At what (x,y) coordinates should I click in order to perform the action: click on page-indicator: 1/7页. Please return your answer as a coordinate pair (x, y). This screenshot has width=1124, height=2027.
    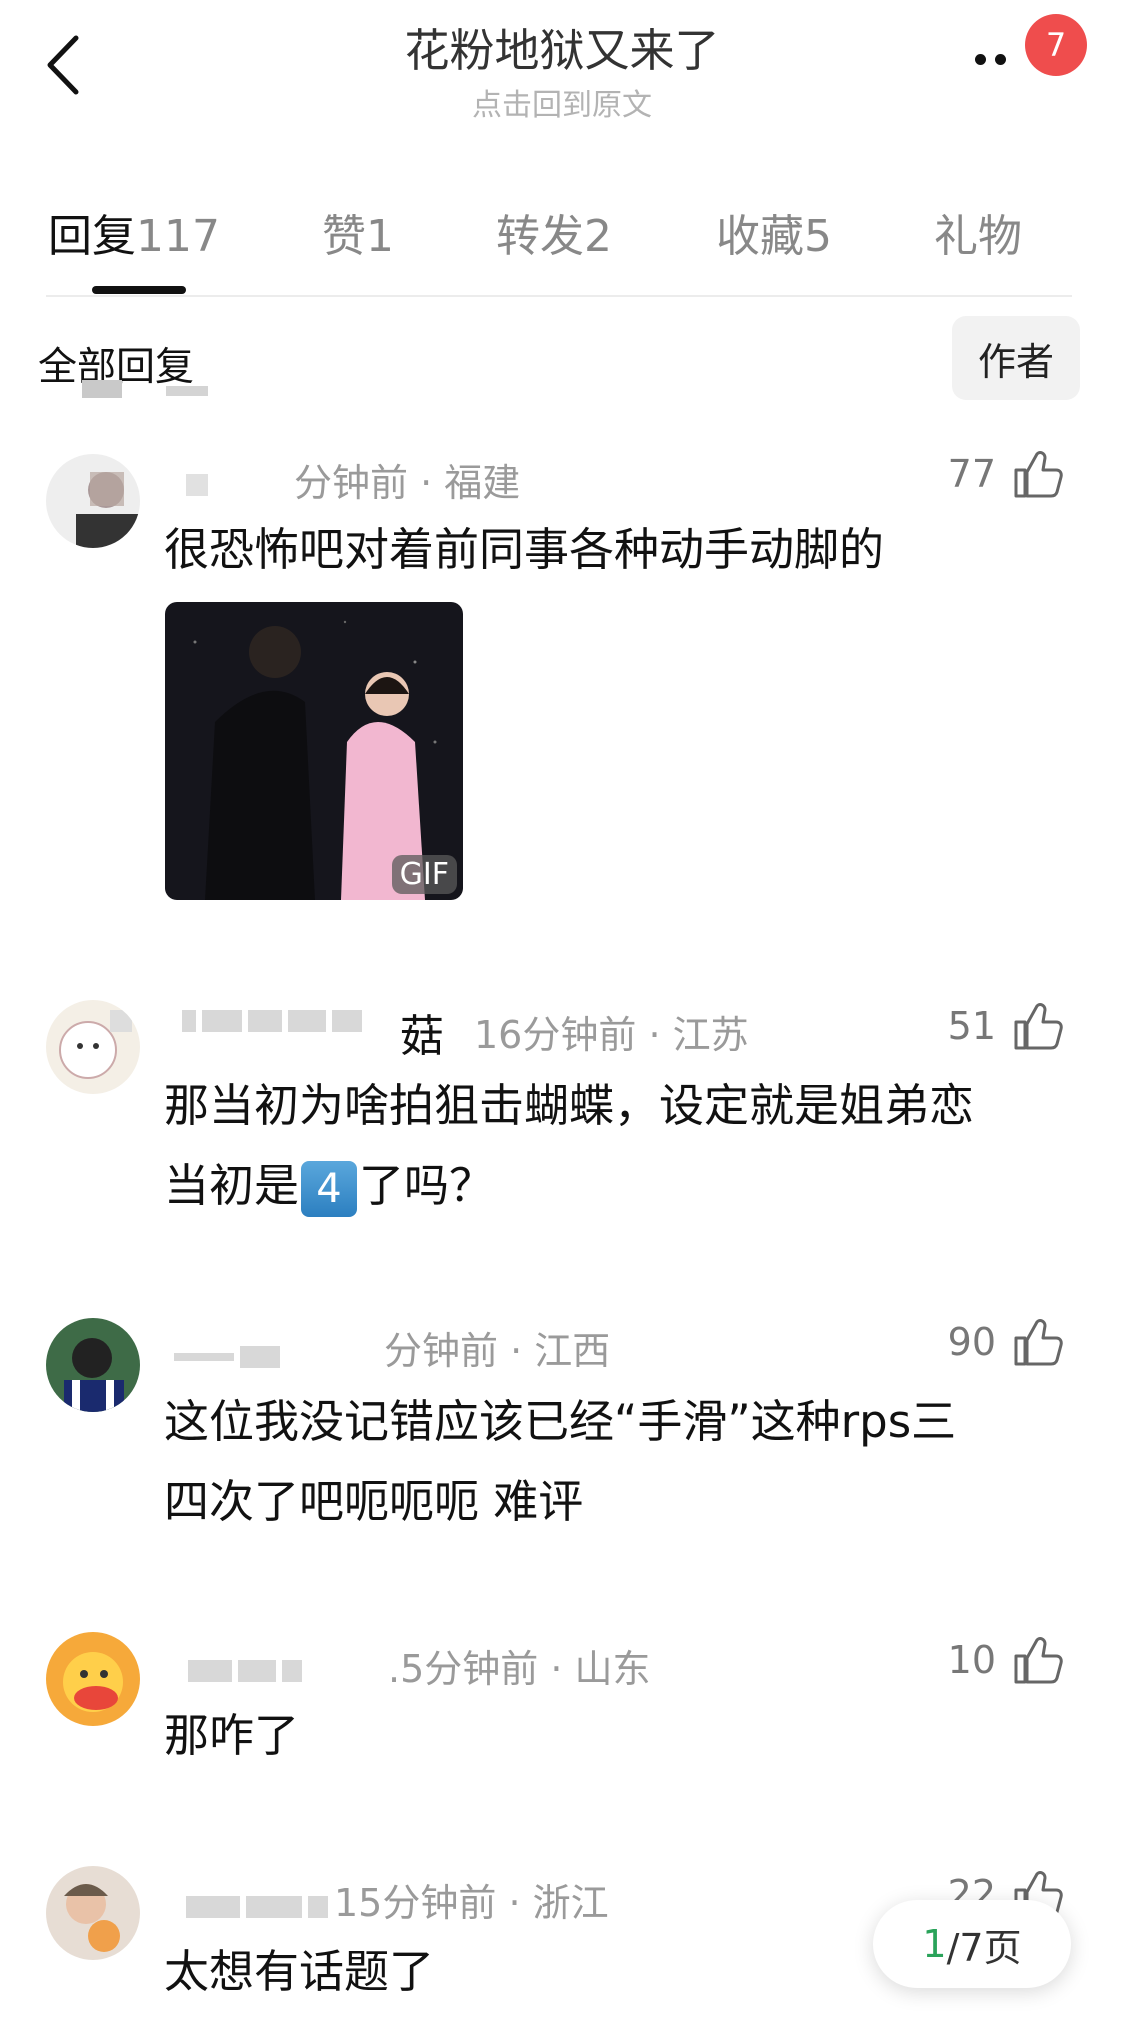
    Looking at the image, I should click on (972, 1944).